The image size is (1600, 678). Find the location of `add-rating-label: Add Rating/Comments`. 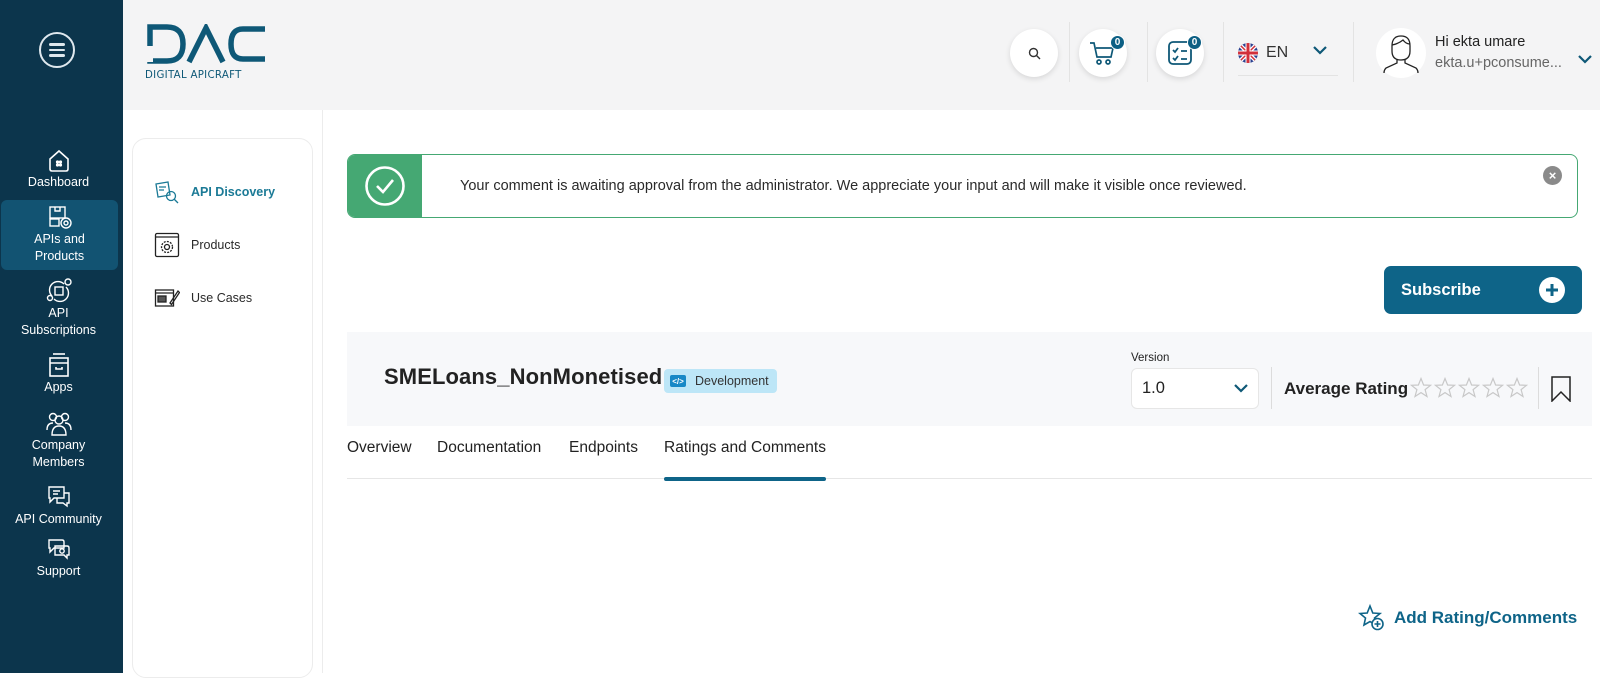

add-rating-label: Add Rating/Comments is located at coordinates (1486, 617).